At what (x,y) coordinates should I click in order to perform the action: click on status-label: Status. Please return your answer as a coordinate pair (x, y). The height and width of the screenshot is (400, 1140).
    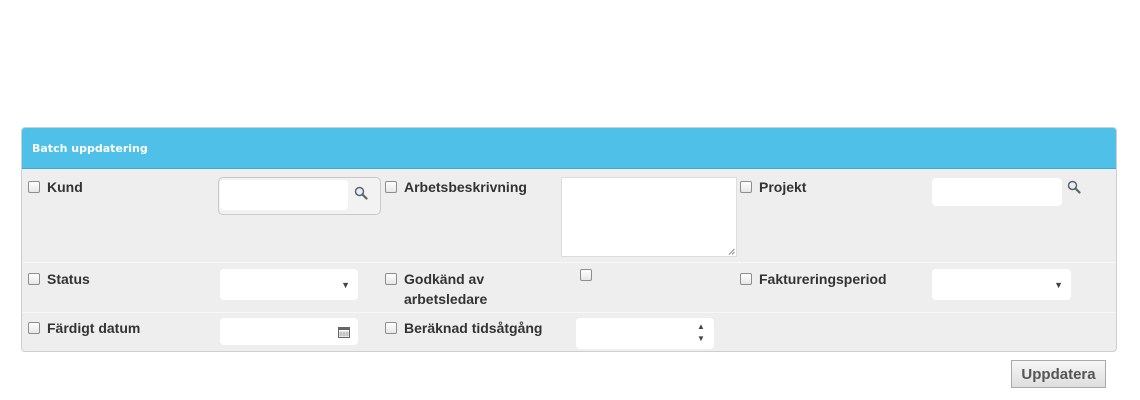
    Looking at the image, I should click on (68, 279).